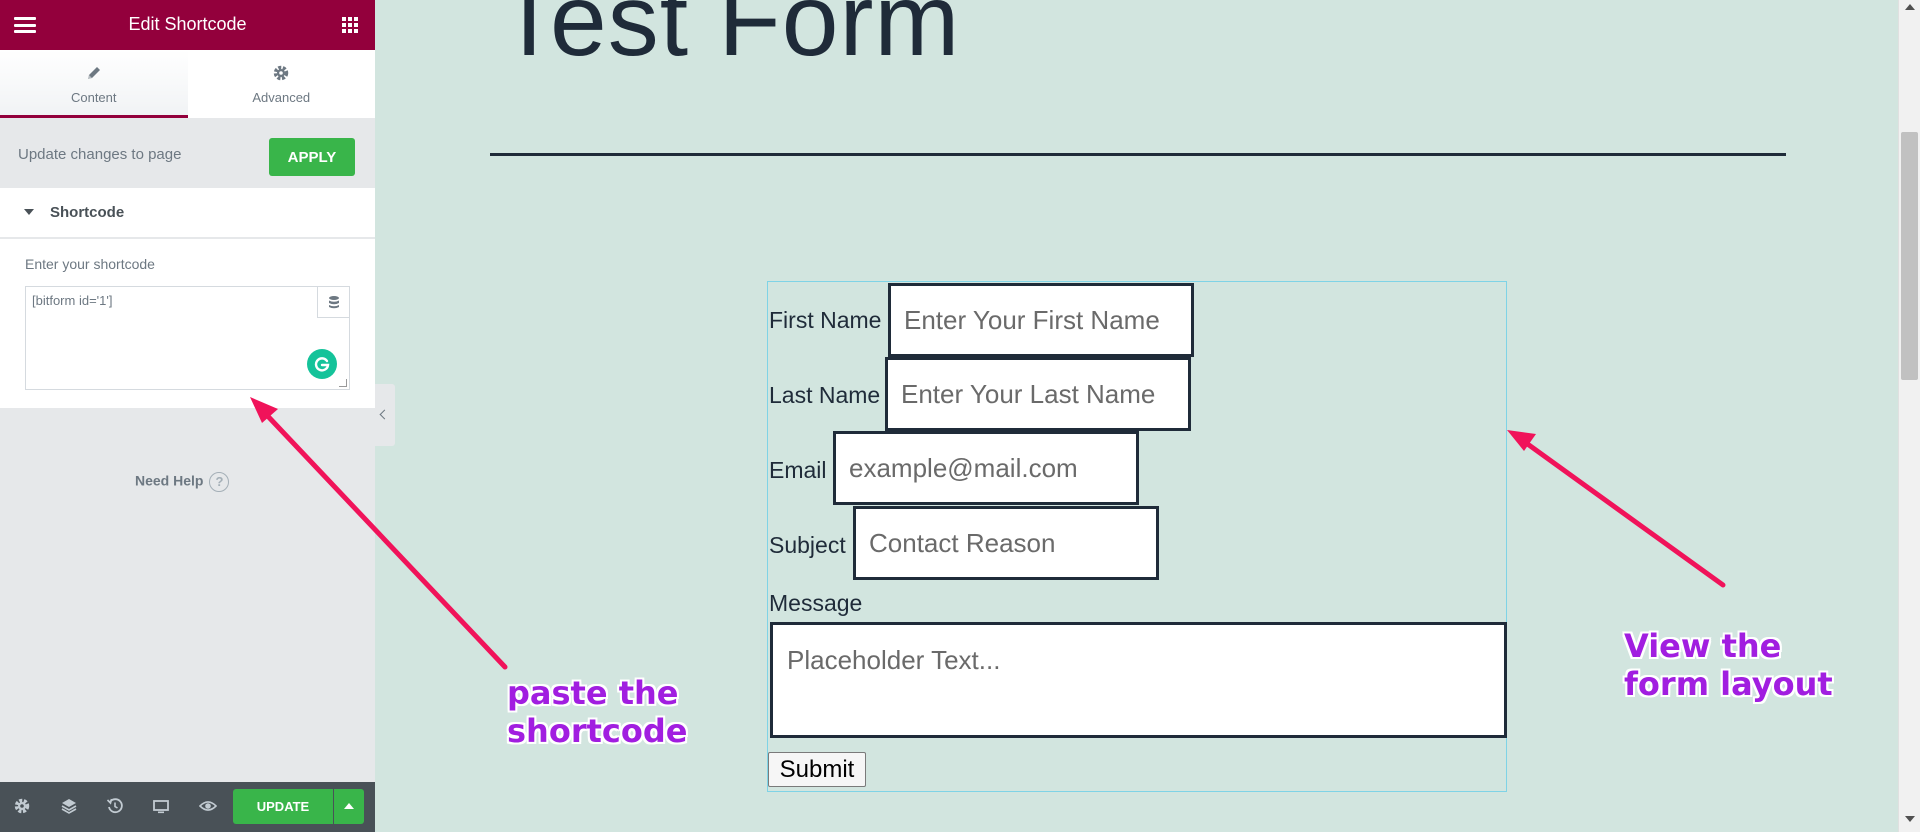 The height and width of the screenshot is (832, 1920). I want to click on shortcode-textarea, so click(187, 338).